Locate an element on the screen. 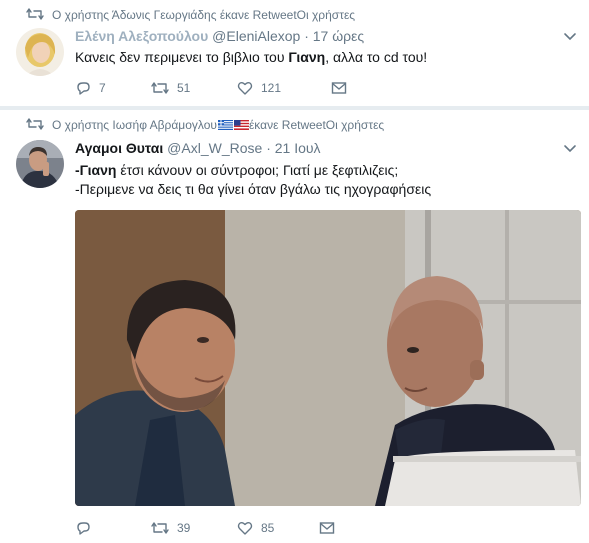  like-button: 121 is located at coordinates (266, 88).